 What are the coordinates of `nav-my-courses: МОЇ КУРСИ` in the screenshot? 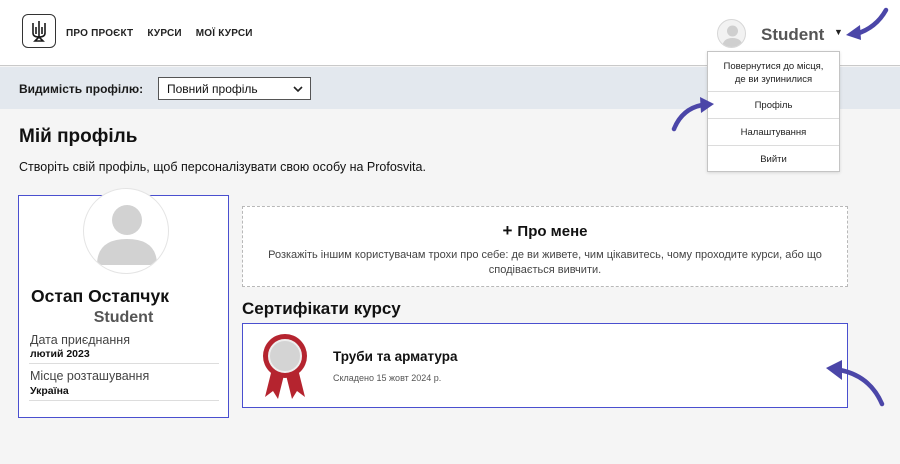 It's located at (224, 33).